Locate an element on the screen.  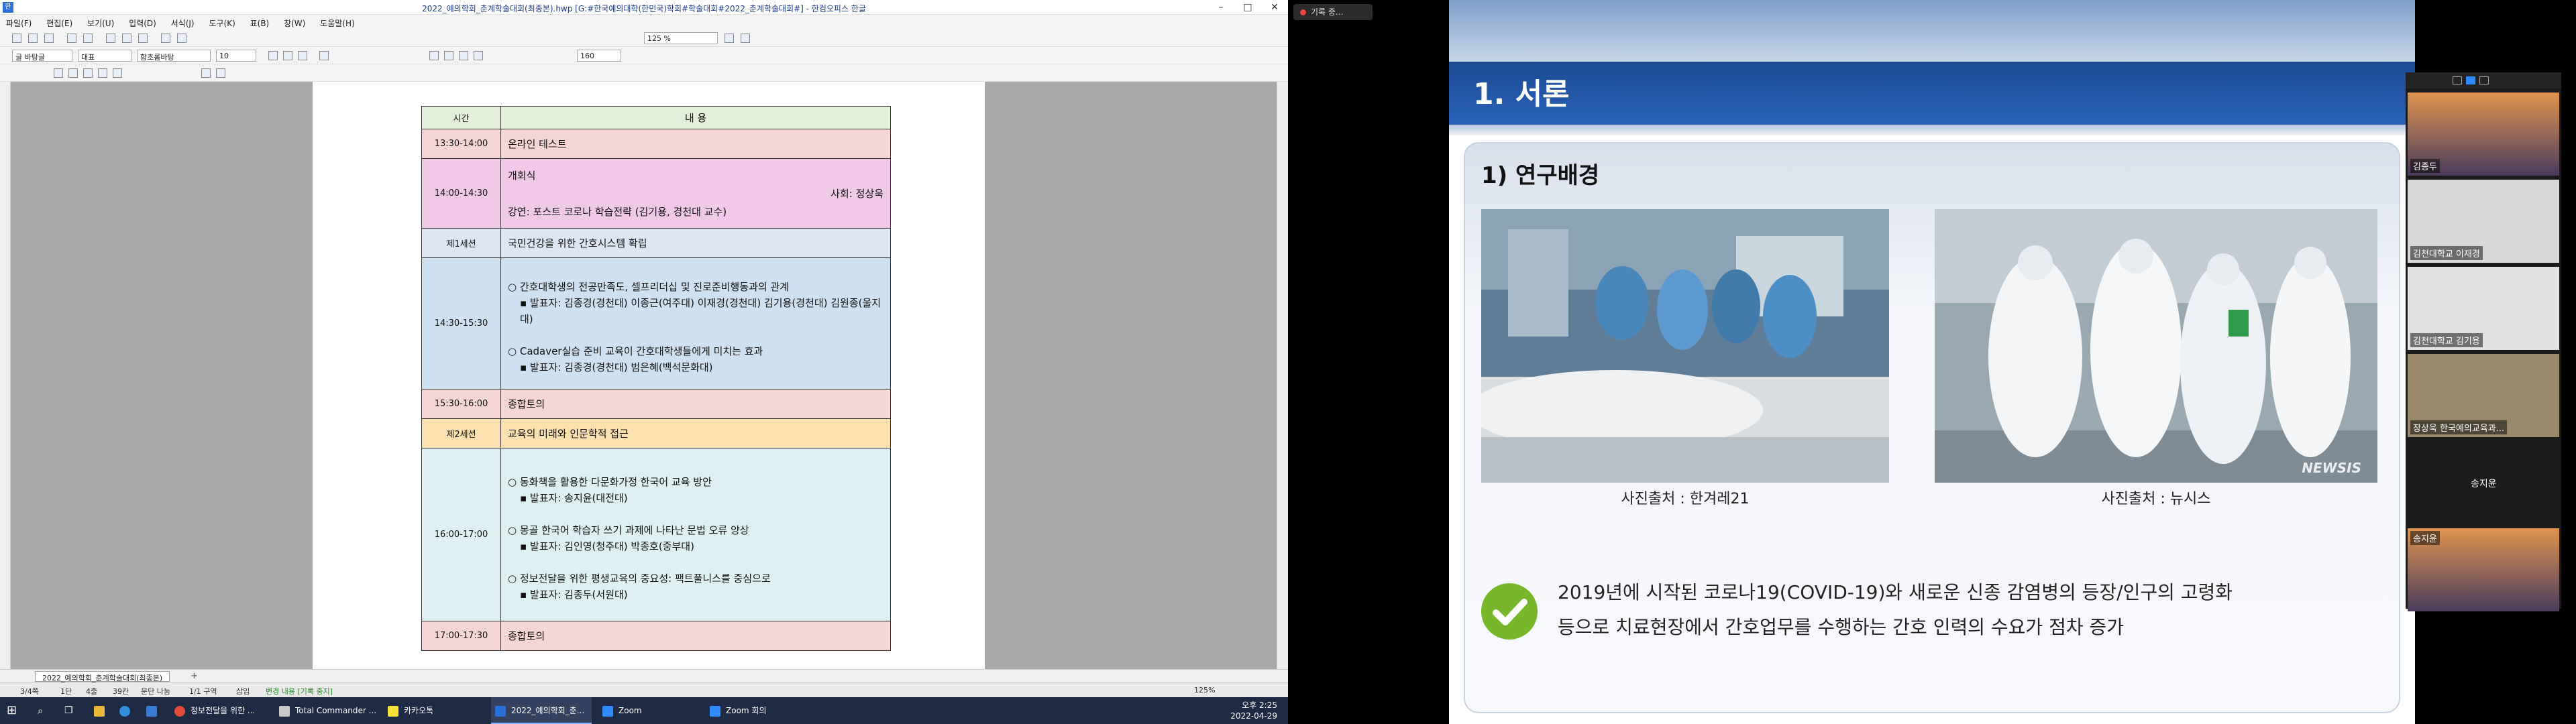
table-header-row: 시간 내 용 is located at coordinates (656, 118).